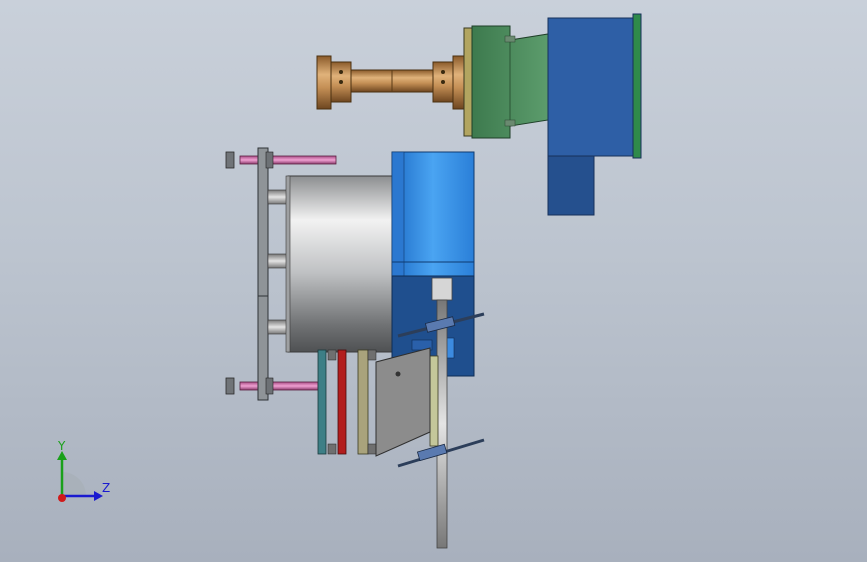  What do you see at coordinates (288, 160) in the screenshot?
I see `upper-tie-rod` at bounding box center [288, 160].